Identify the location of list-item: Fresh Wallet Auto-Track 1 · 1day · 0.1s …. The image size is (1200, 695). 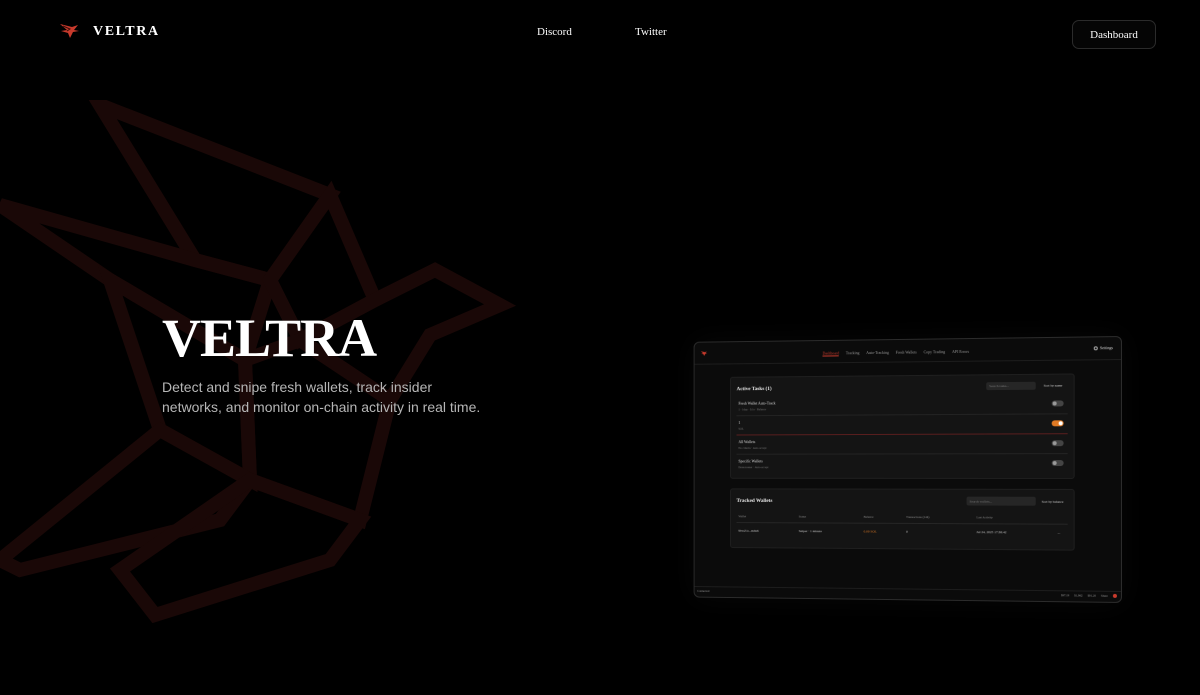
(902, 406).